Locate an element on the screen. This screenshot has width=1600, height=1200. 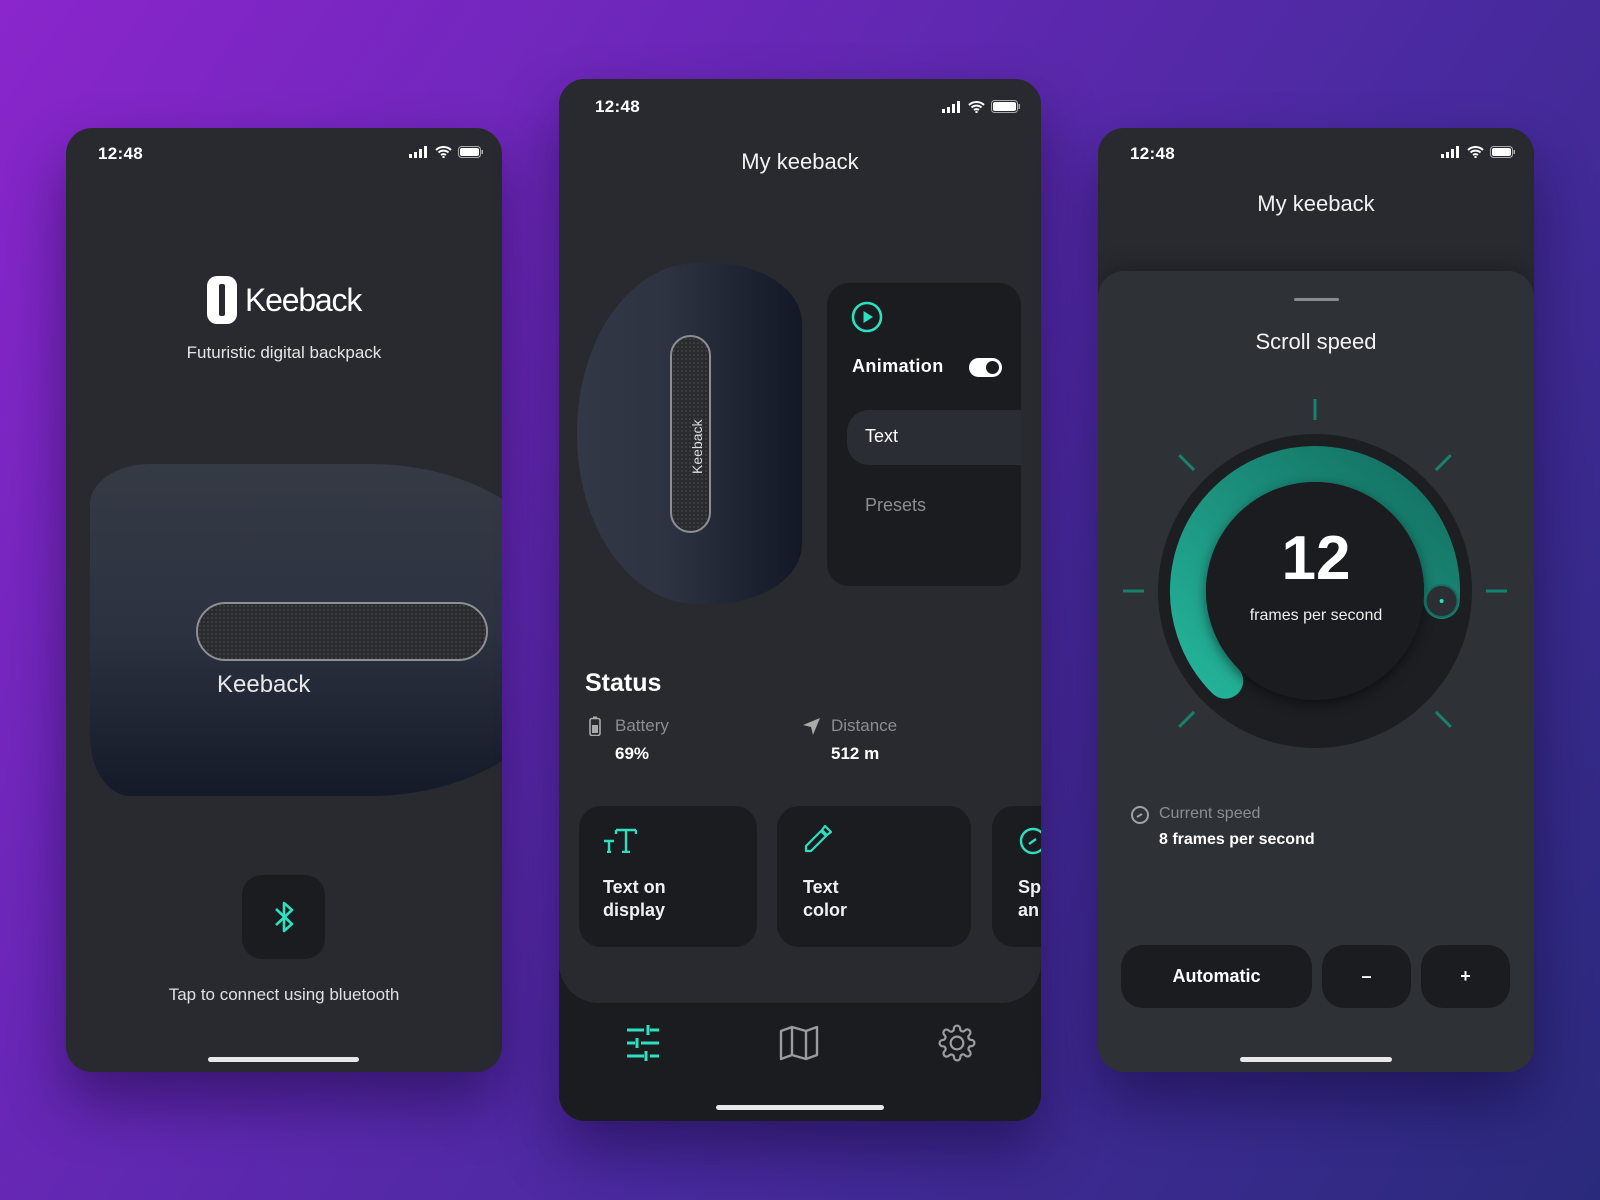
bluetooth-connect-button is located at coordinates (283, 917).